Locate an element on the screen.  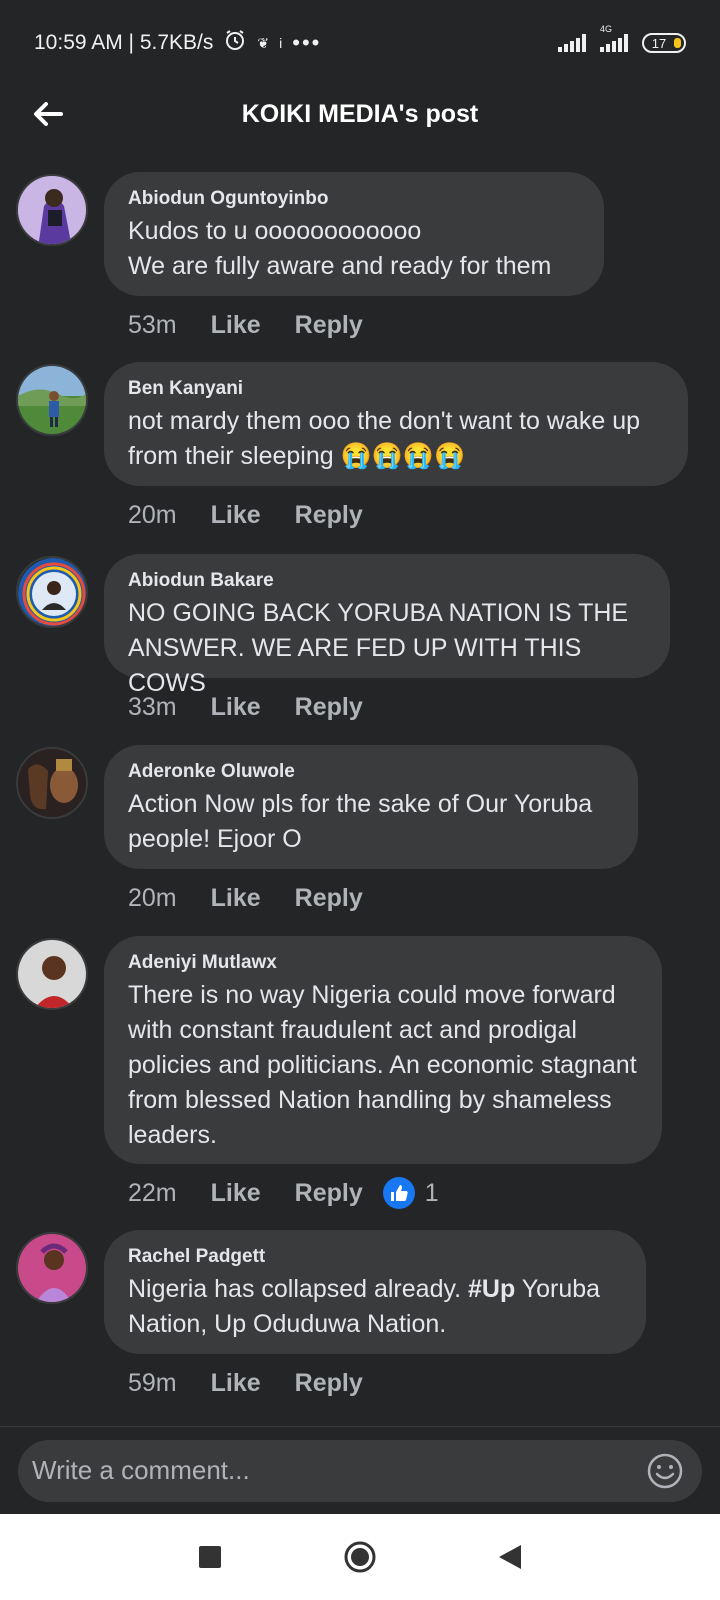
circle-icon is located at coordinates (360, 1557).